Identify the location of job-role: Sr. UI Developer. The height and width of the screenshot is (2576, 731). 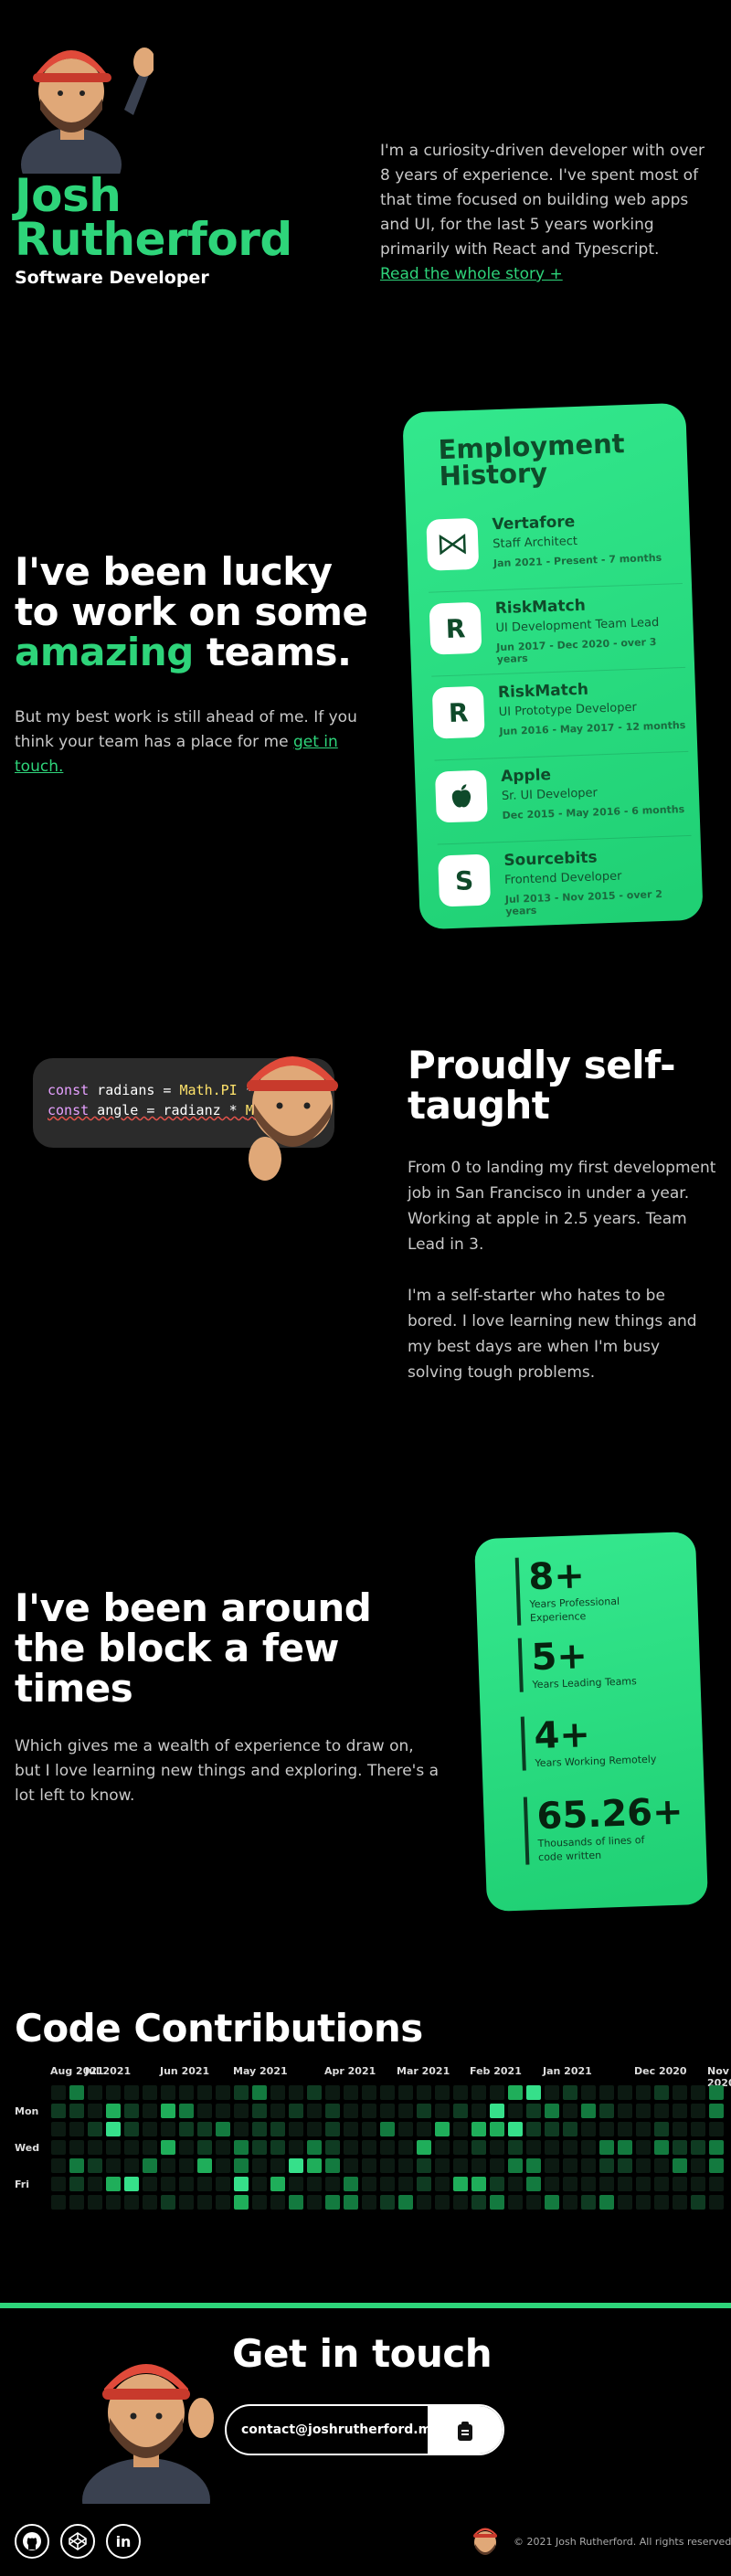
(550, 795).